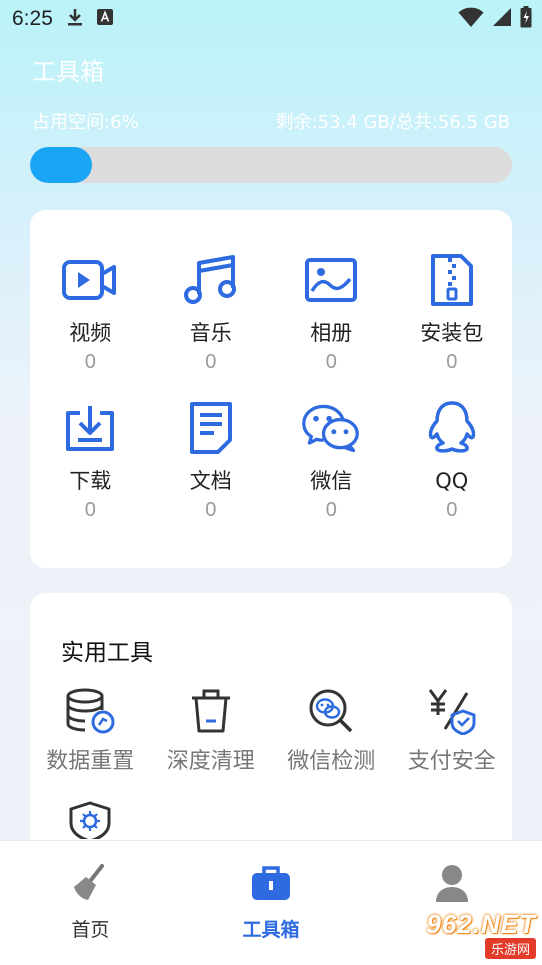 Image resolution: width=542 pixels, height=965 pixels. What do you see at coordinates (61, 165) in the screenshot?
I see `storage-progress-fill` at bounding box center [61, 165].